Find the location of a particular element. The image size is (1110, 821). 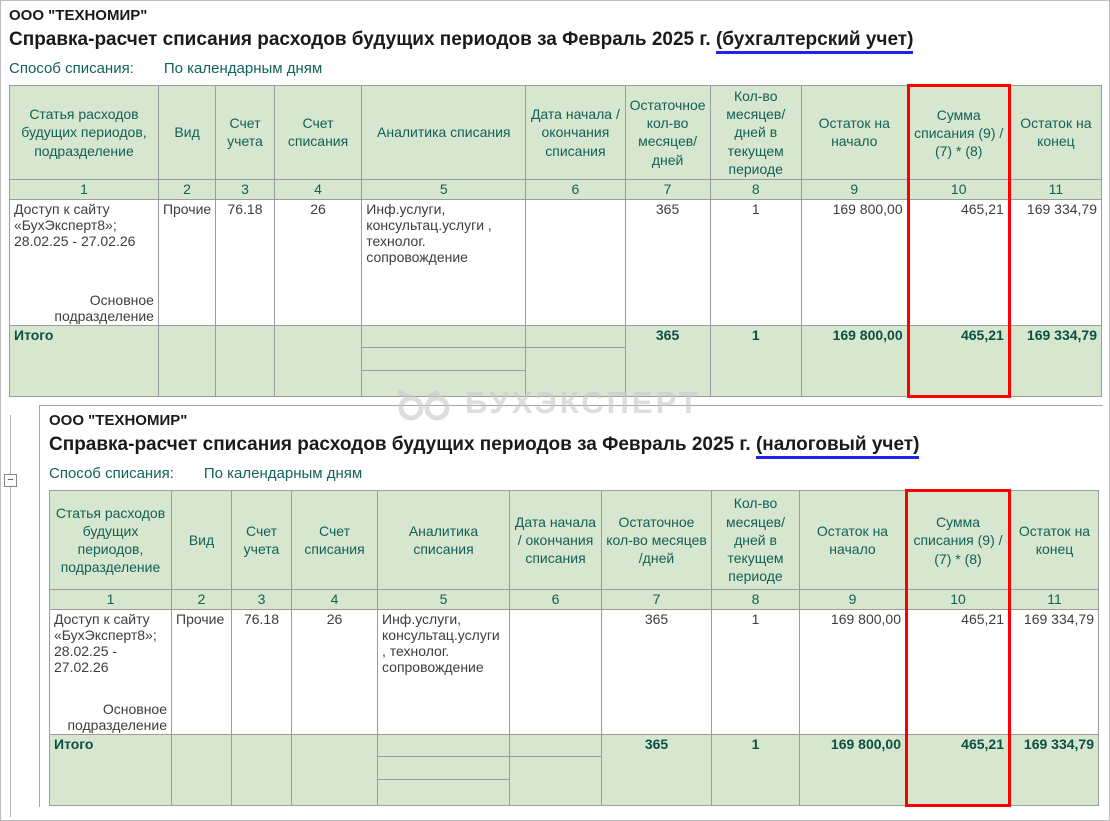

column-header-remaining: Остаточное кол-во месяцев/ дней is located at coordinates (667, 132).